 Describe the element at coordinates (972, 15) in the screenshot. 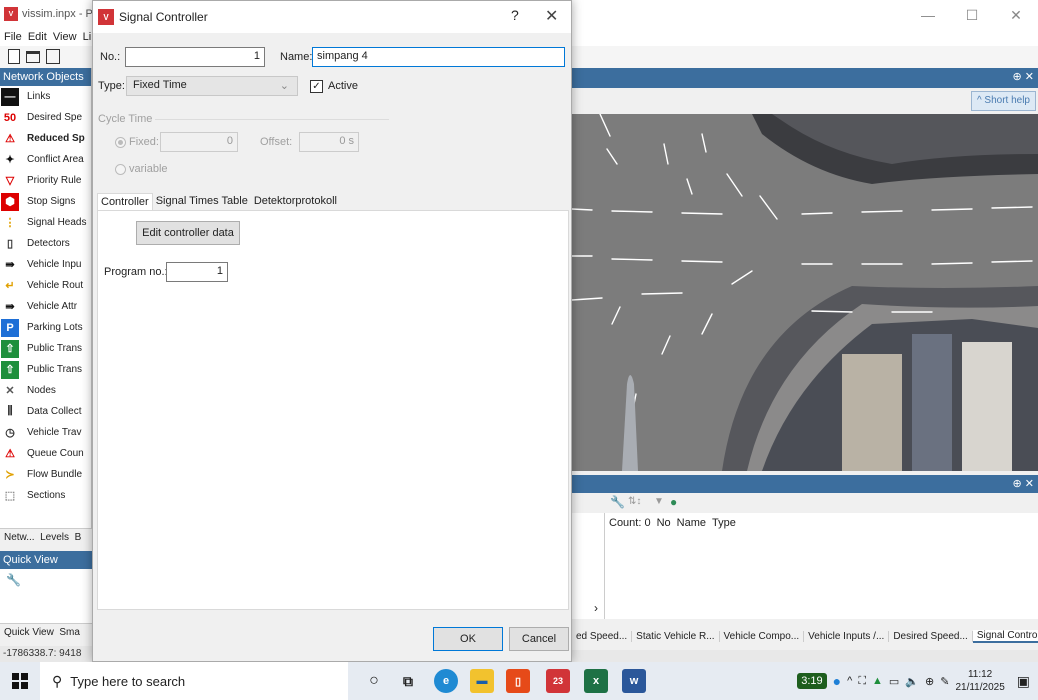

I see `maximize-button: ☐` at that location.